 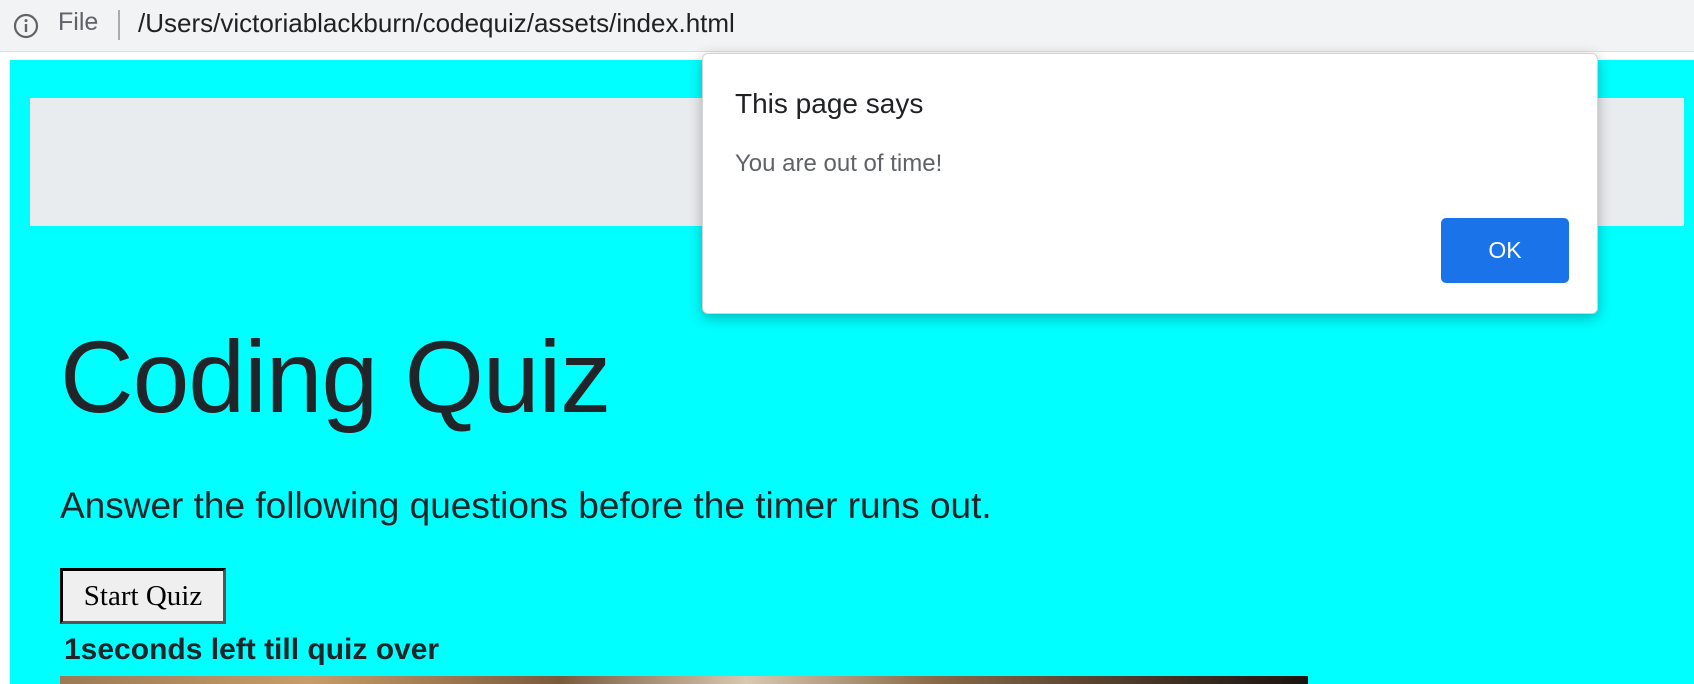 I want to click on address-separator, so click(x=119, y=25).